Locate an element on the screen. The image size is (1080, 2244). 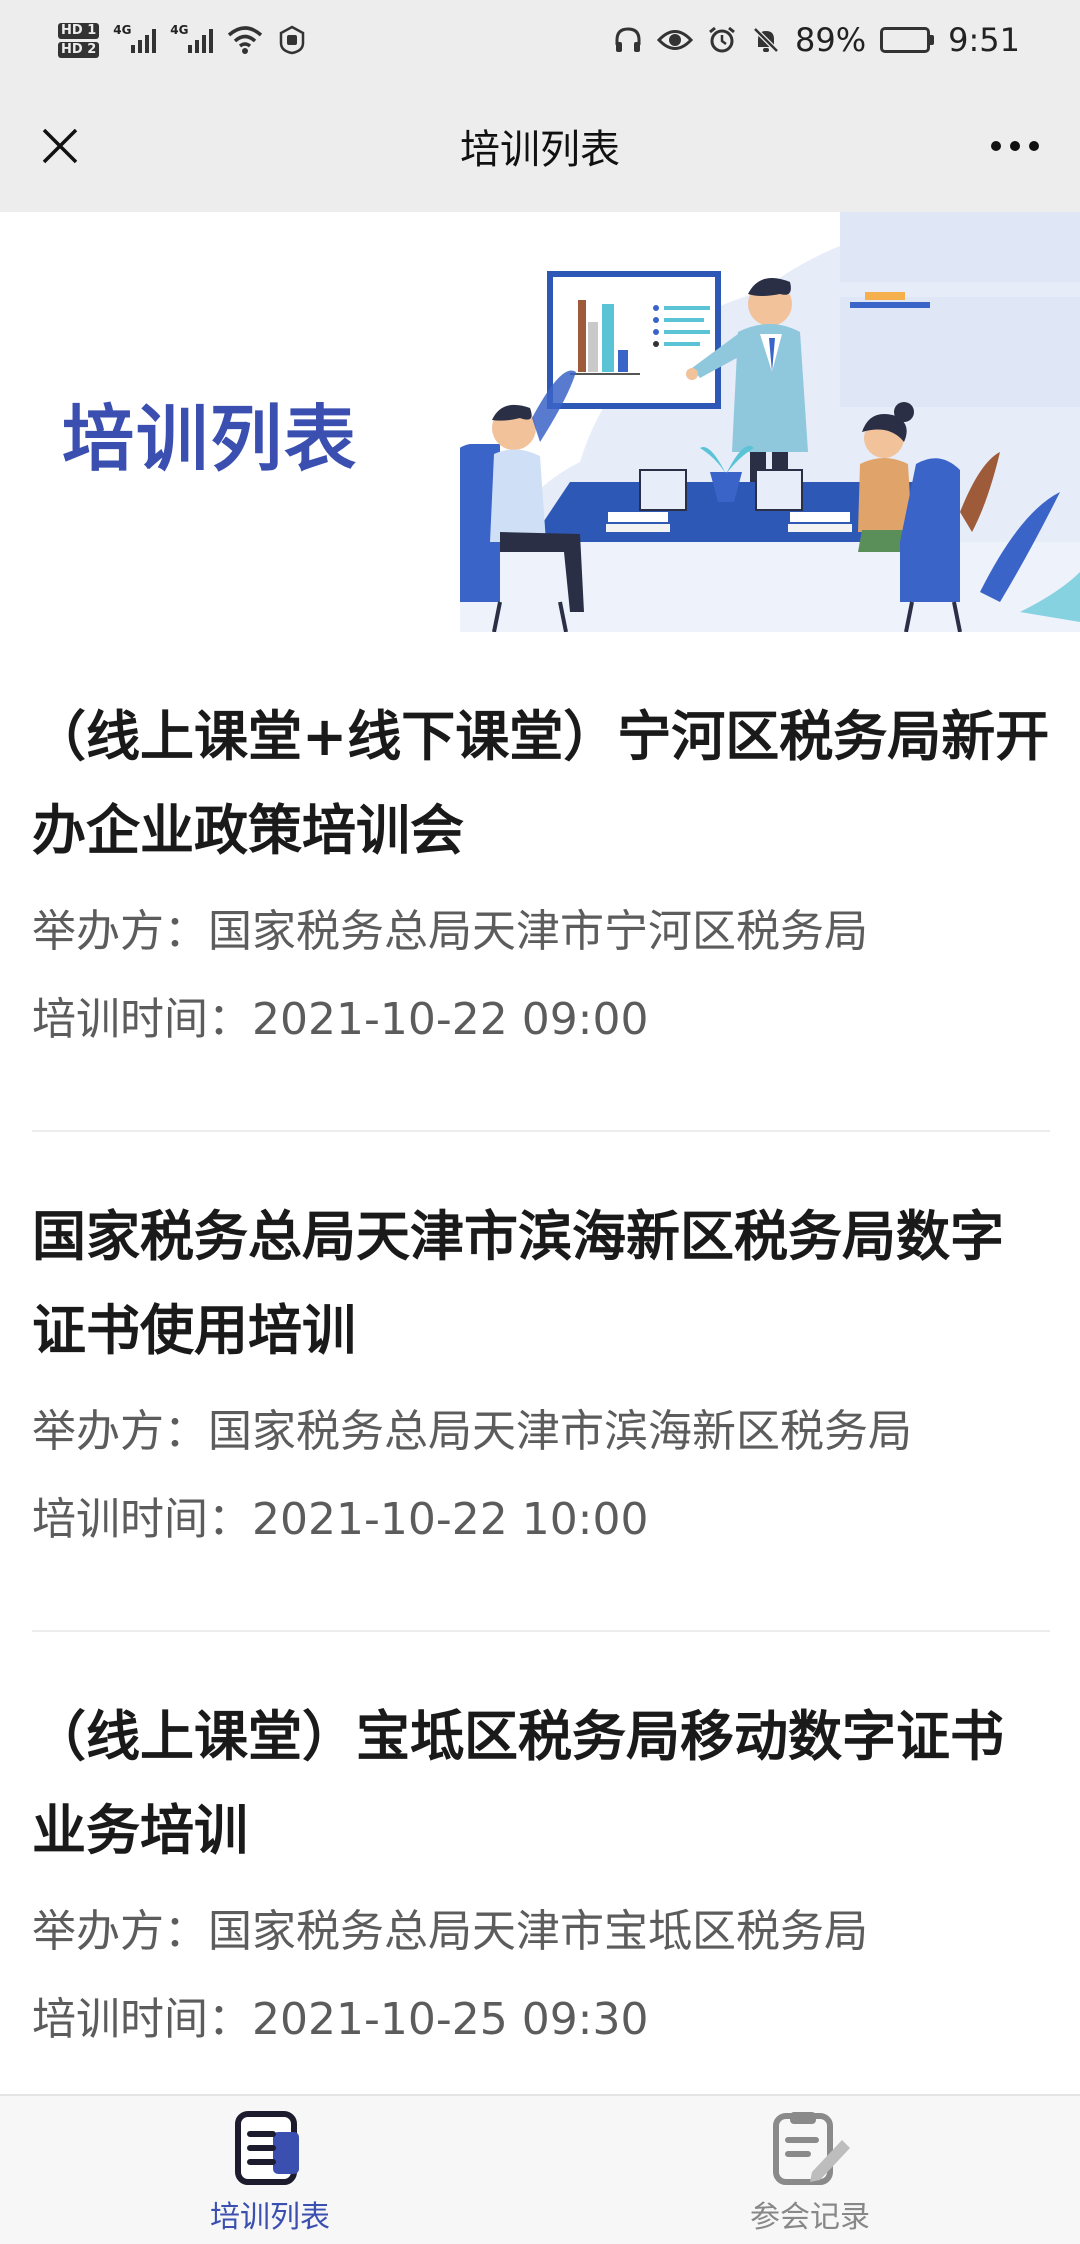
time-value: 2021-10-22 10:00 is located at coordinates (450, 1519).